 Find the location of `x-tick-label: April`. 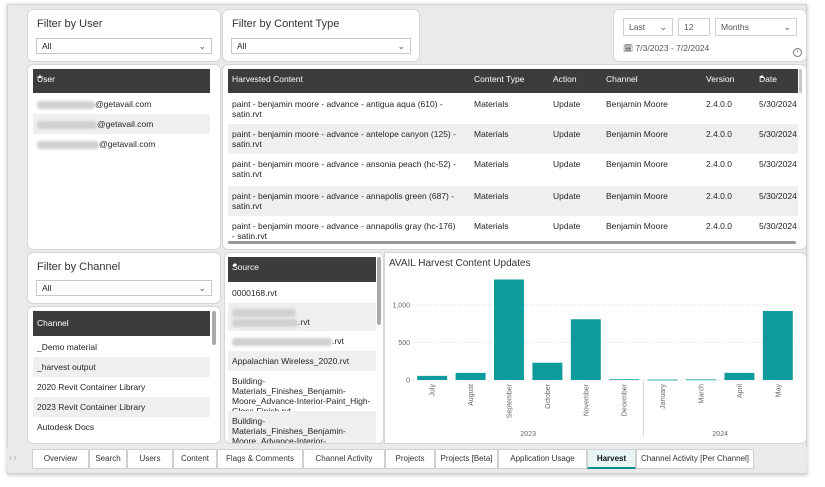

x-tick-label: April is located at coordinates (740, 391).